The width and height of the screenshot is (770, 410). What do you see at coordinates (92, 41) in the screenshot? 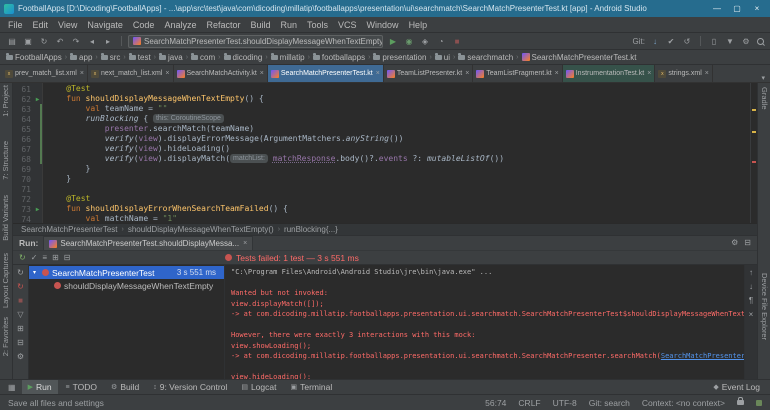
I see `back-icon: ◂` at bounding box center [92, 41].